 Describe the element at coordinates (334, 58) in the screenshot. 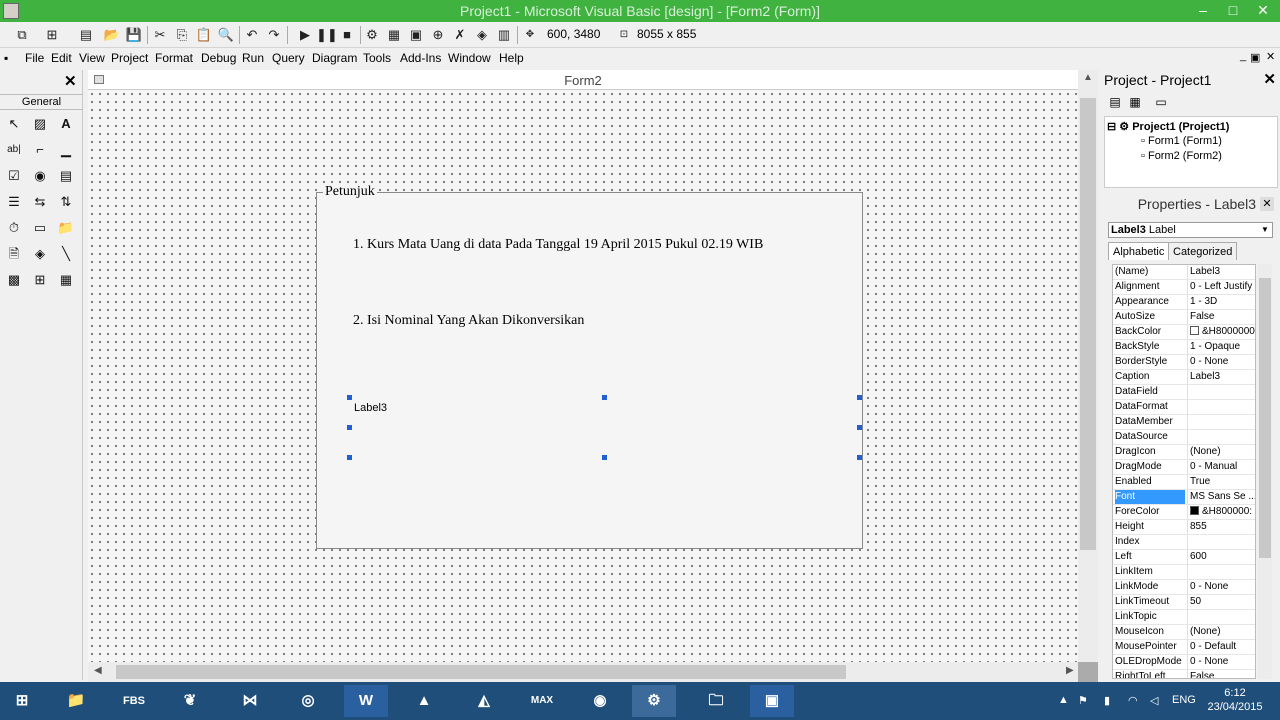

I see `menu-diagram: Diagram` at that location.